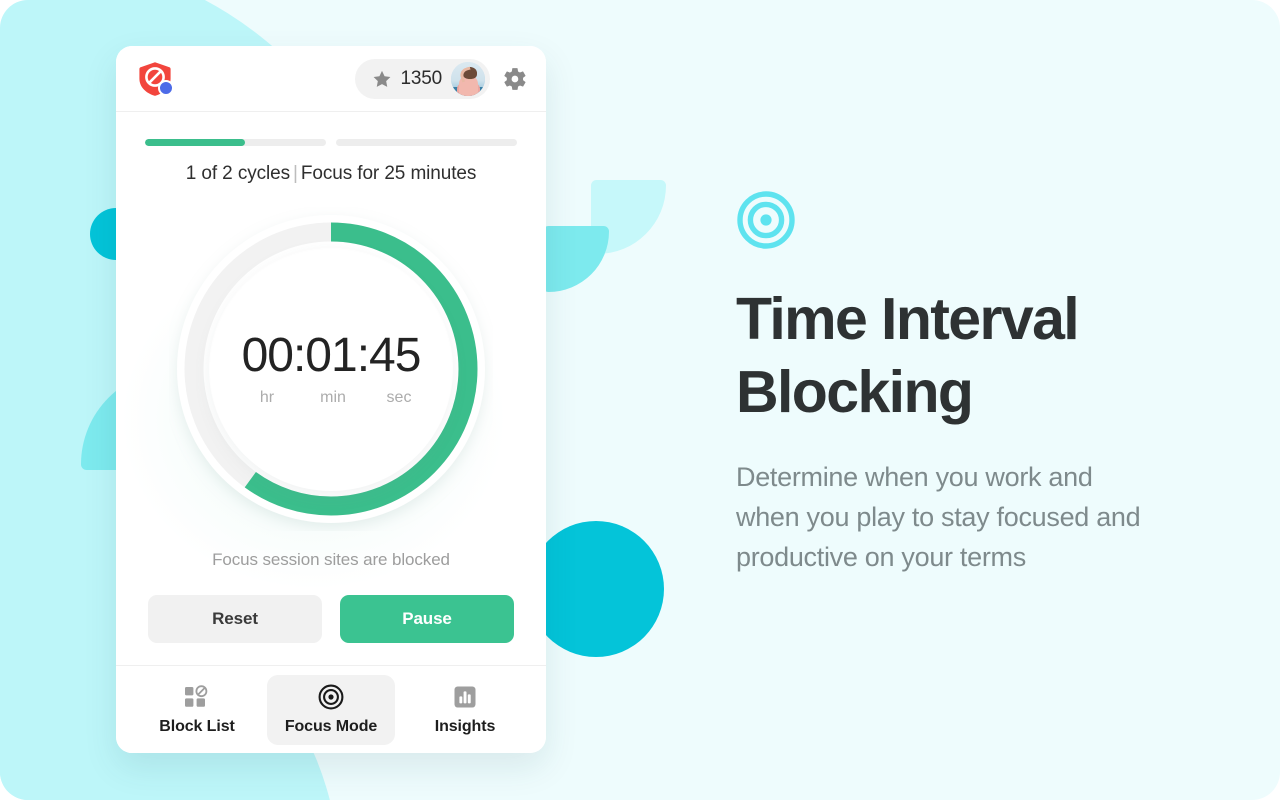  What do you see at coordinates (156, 79) in the screenshot?
I see `app-logo` at bounding box center [156, 79].